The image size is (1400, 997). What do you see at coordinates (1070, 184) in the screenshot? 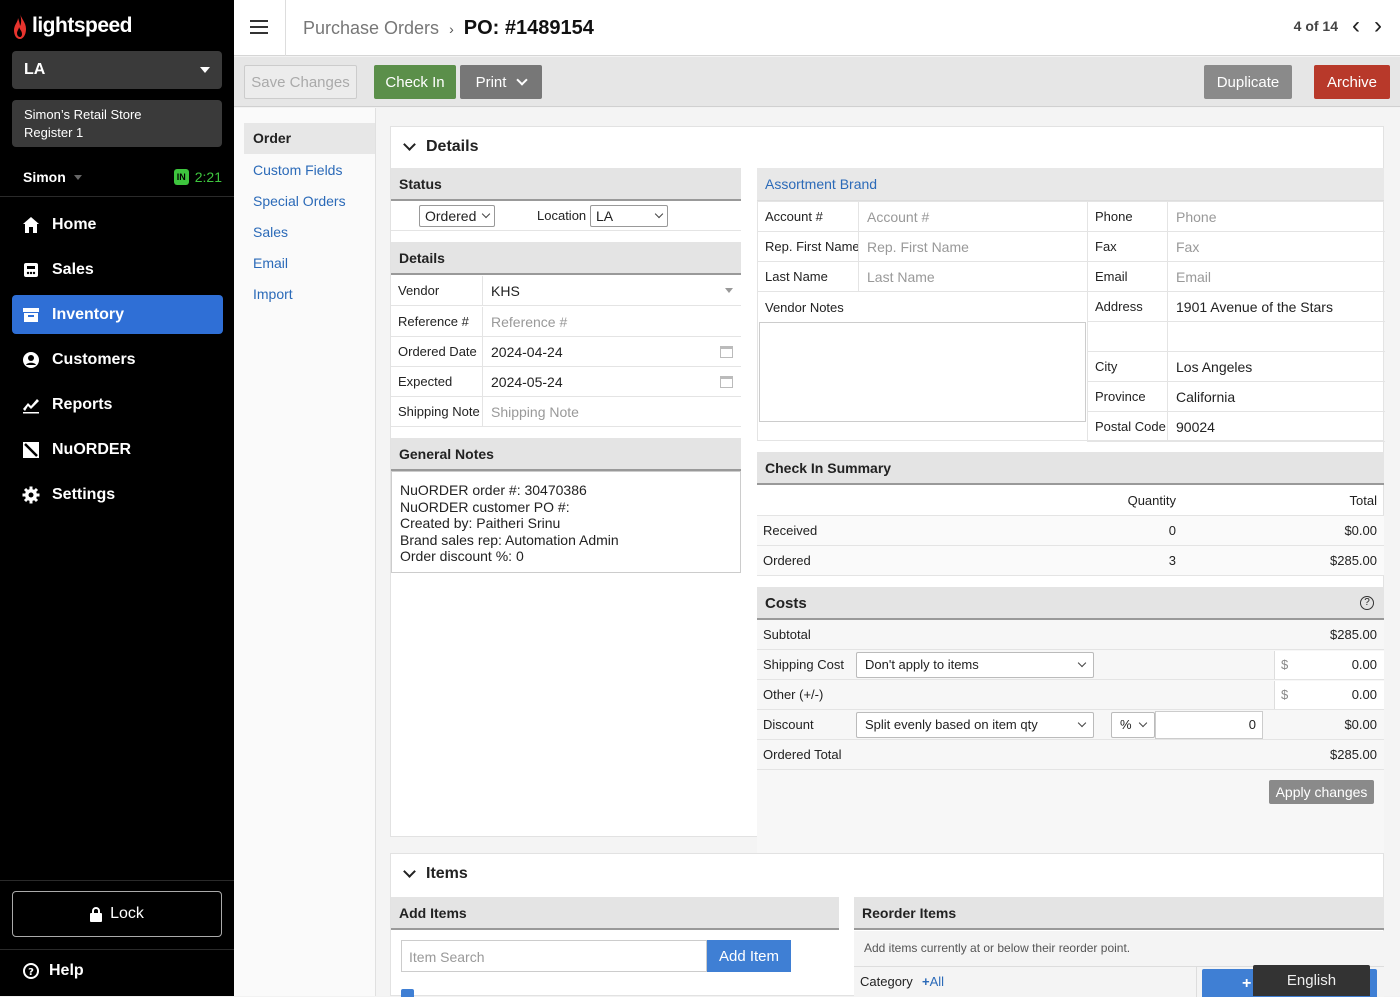
I see `vendor-brand-header: Assortment Brand` at bounding box center [1070, 184].